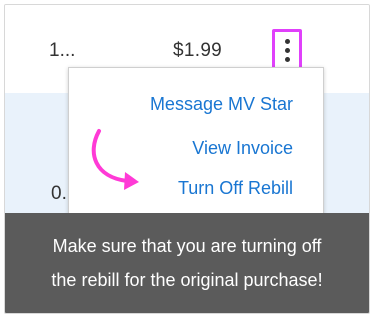 This screenshot has height=318, width=374. Describe the element at coordinates (198, 50) in the screenshot. I see `price-cell: $1.99` at that location.